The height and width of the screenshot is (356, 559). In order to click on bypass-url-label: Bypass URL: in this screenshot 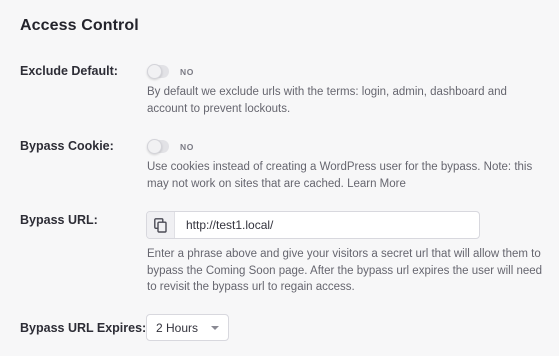, I will do `click(59, 220)`.